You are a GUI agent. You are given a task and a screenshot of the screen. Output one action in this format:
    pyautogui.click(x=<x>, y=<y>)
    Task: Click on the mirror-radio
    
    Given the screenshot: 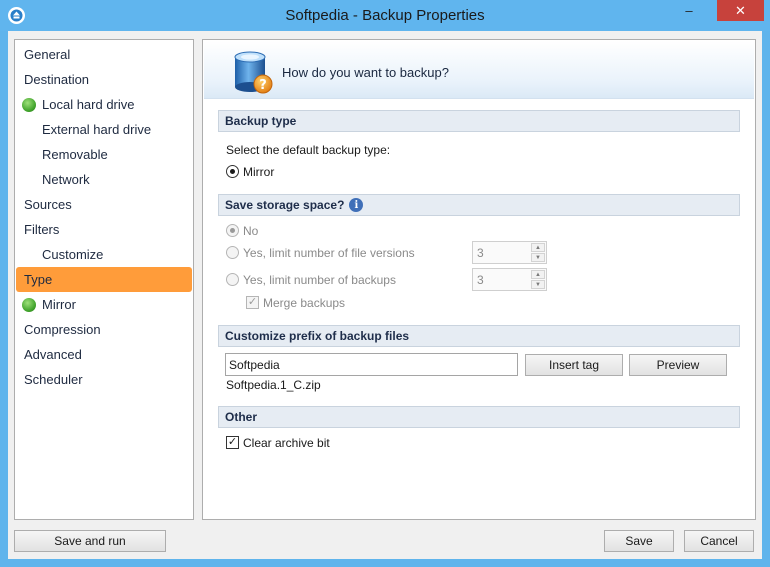 What is the action you would take?
    pyautogui.click(x=232, y=171)
    